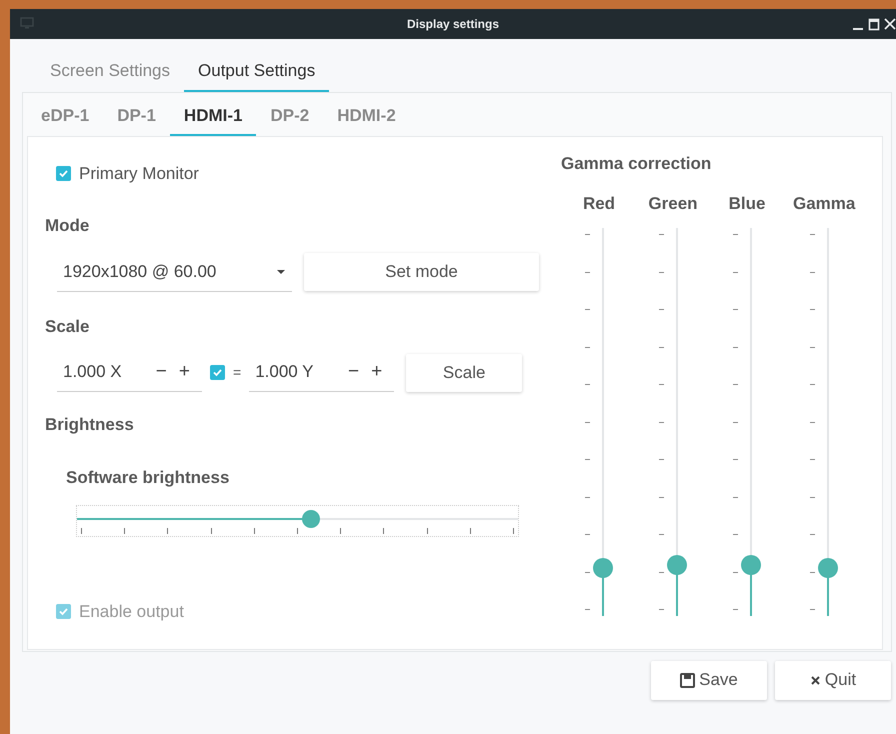 The image size is (896, 734). I want to click on mode-dropdown: 1920x1080 @ 60.00, so click(174, 272).